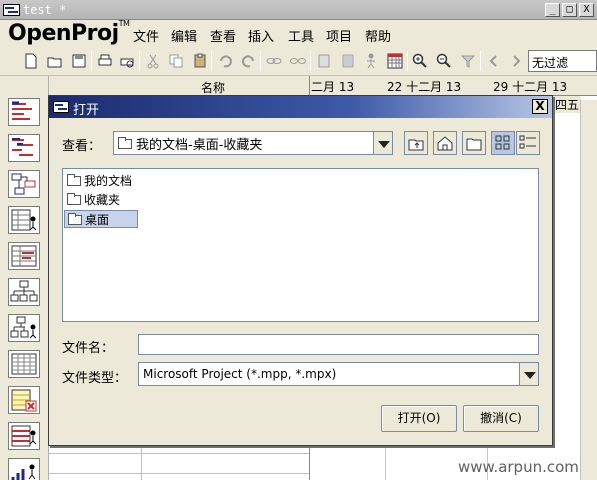 The height and width of the screenshot is (480, 597). Describe the element at coordinates (153, 61) in the screenshot. I see `cut-icon` at that location.